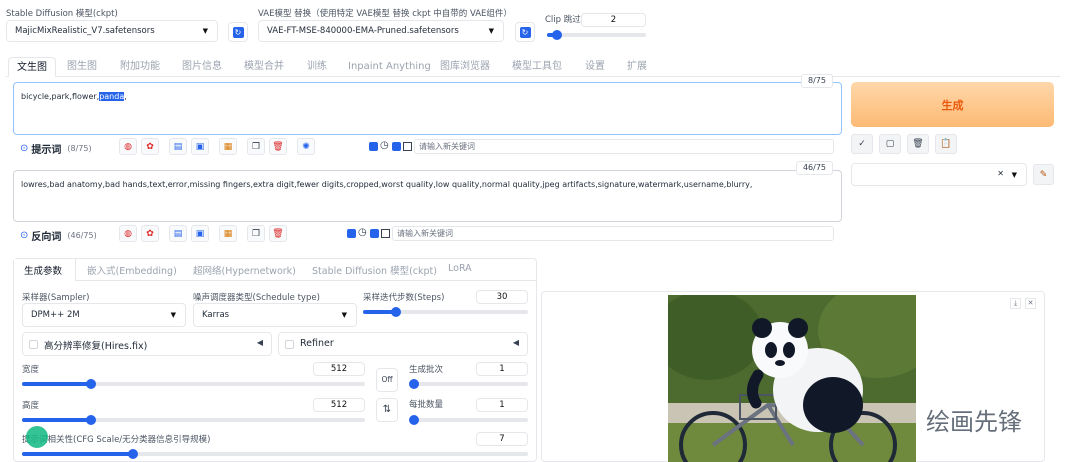 The height and width of the screenshot is (462, 1080). I want to click on off-toggle-button: Off, so click(387, 380).